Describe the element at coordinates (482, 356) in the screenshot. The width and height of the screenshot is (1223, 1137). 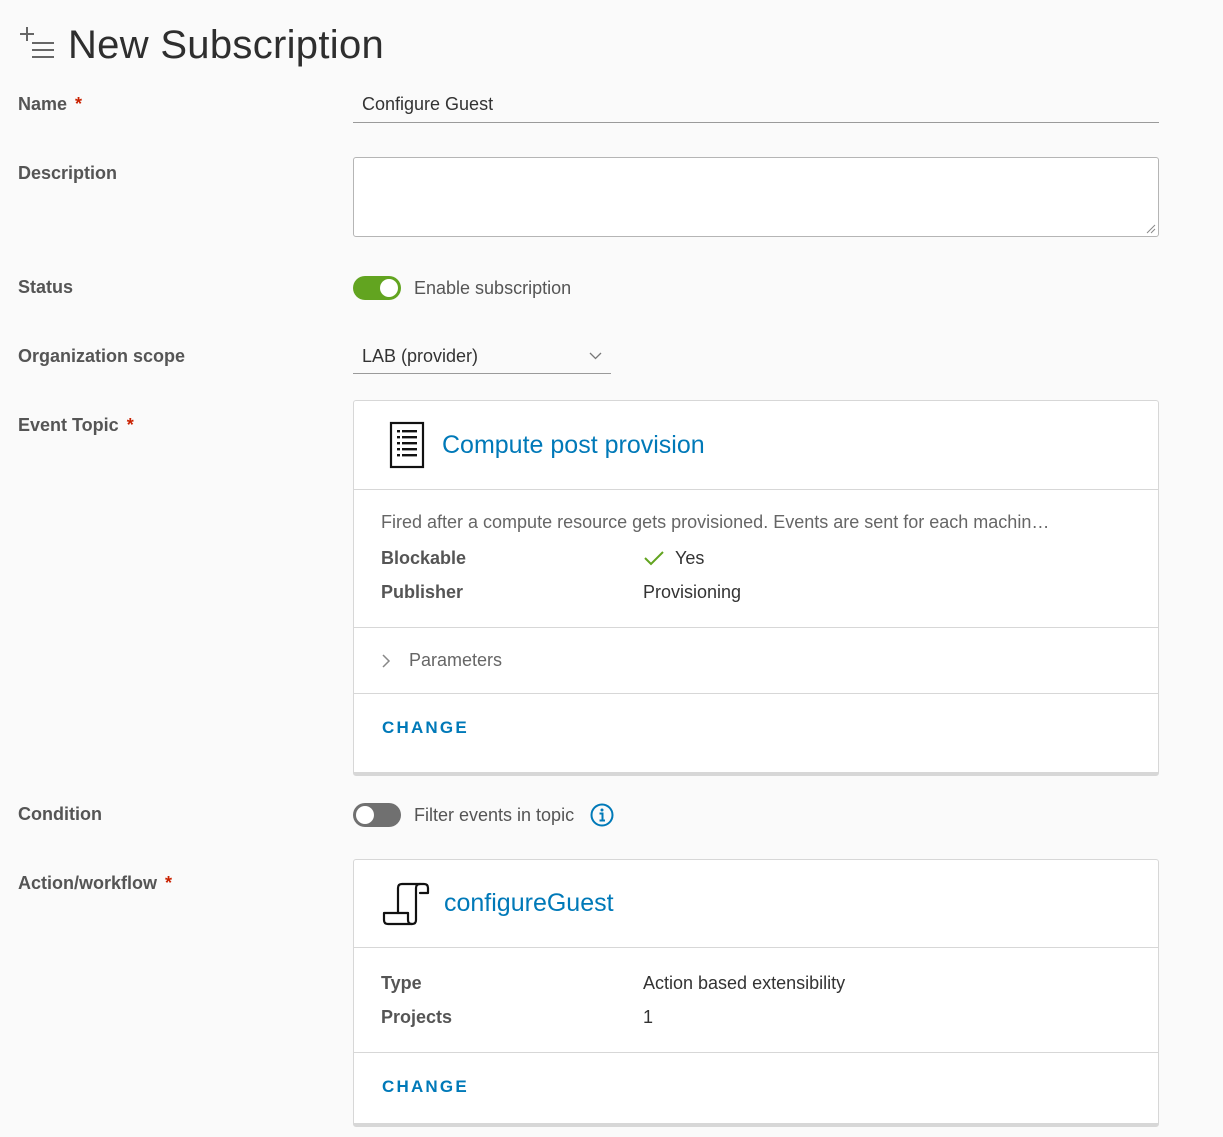
I see `org-scope-select: LAB (provider)` at that location.